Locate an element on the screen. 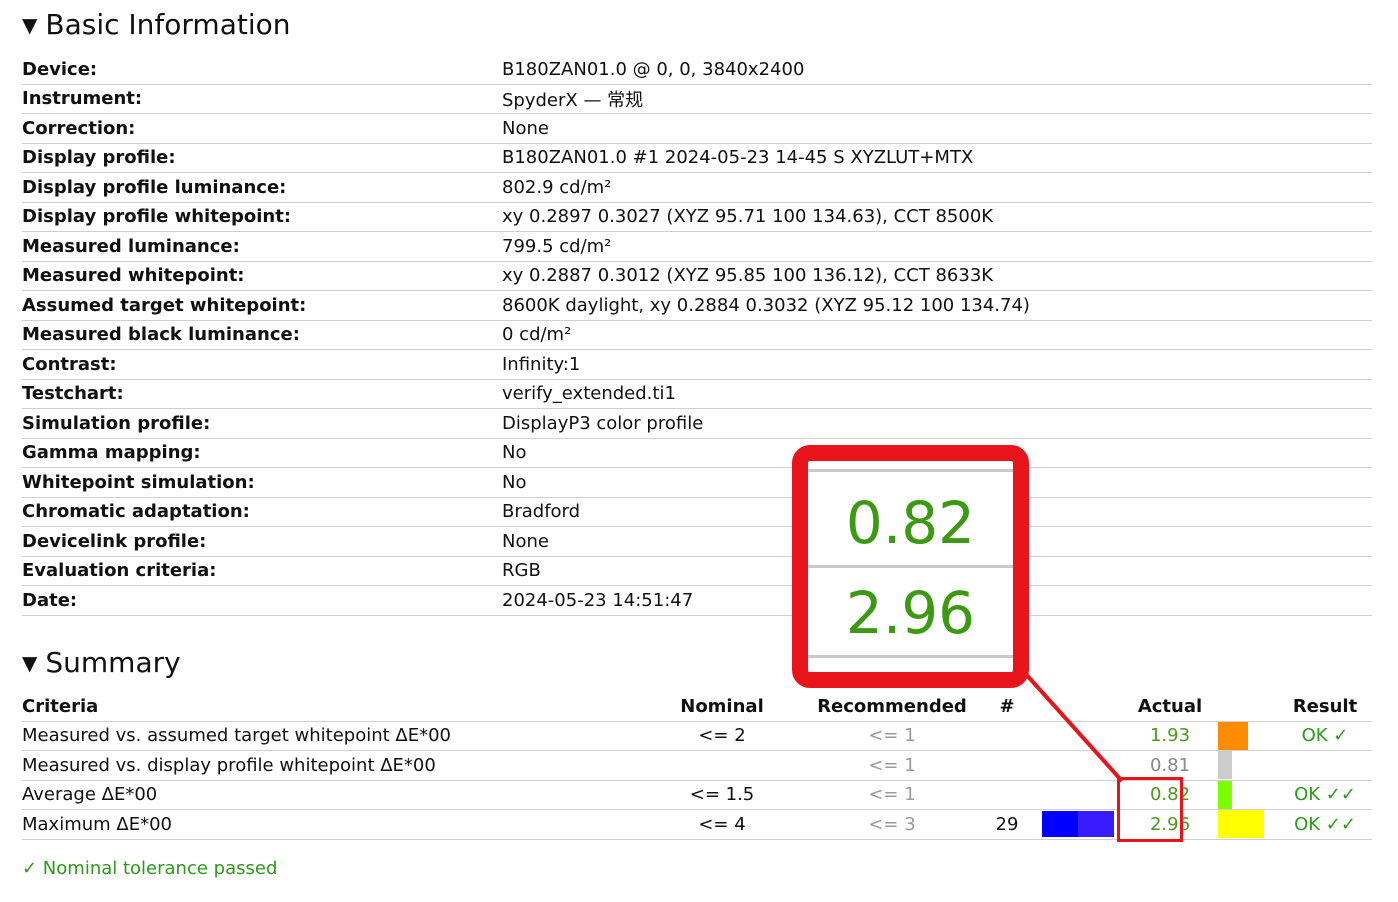 Image resolution: width=1398 pixels, height=902 pixels. info-row: Display profile luminance: 802.9 cd/m² is located at coordinates (697, 187).